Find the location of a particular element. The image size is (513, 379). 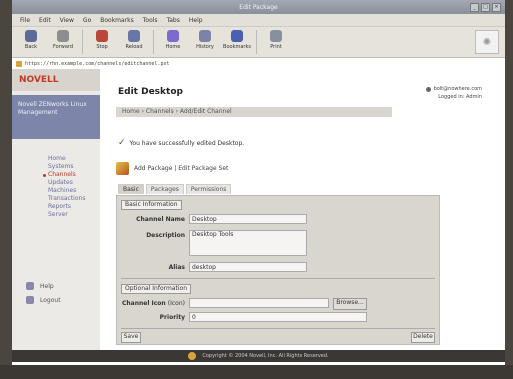

sidebar-tools: Help Logout is located at coordinates (43, 293).